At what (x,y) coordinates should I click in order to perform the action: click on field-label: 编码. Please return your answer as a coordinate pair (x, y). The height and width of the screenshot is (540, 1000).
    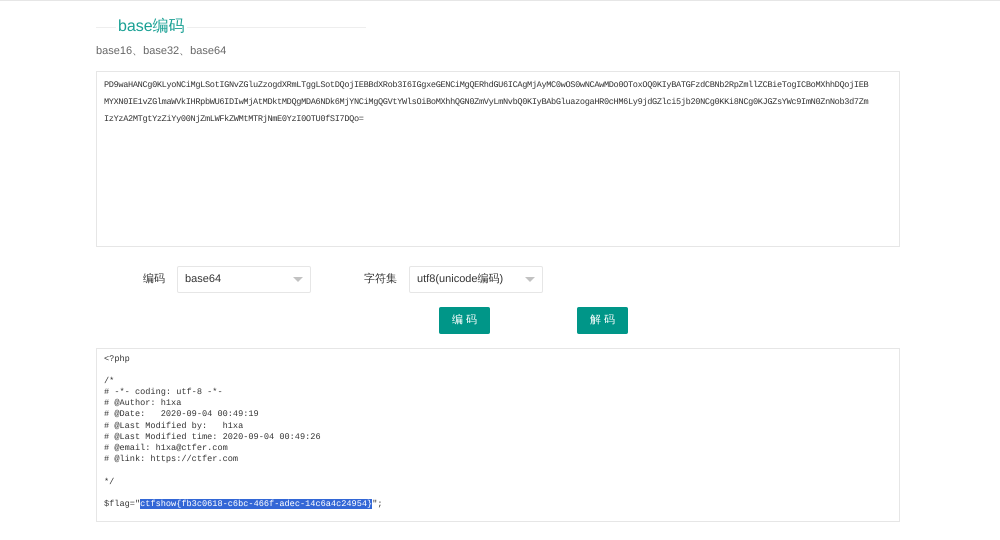
    Looking at the image, I should click on (154, 279).